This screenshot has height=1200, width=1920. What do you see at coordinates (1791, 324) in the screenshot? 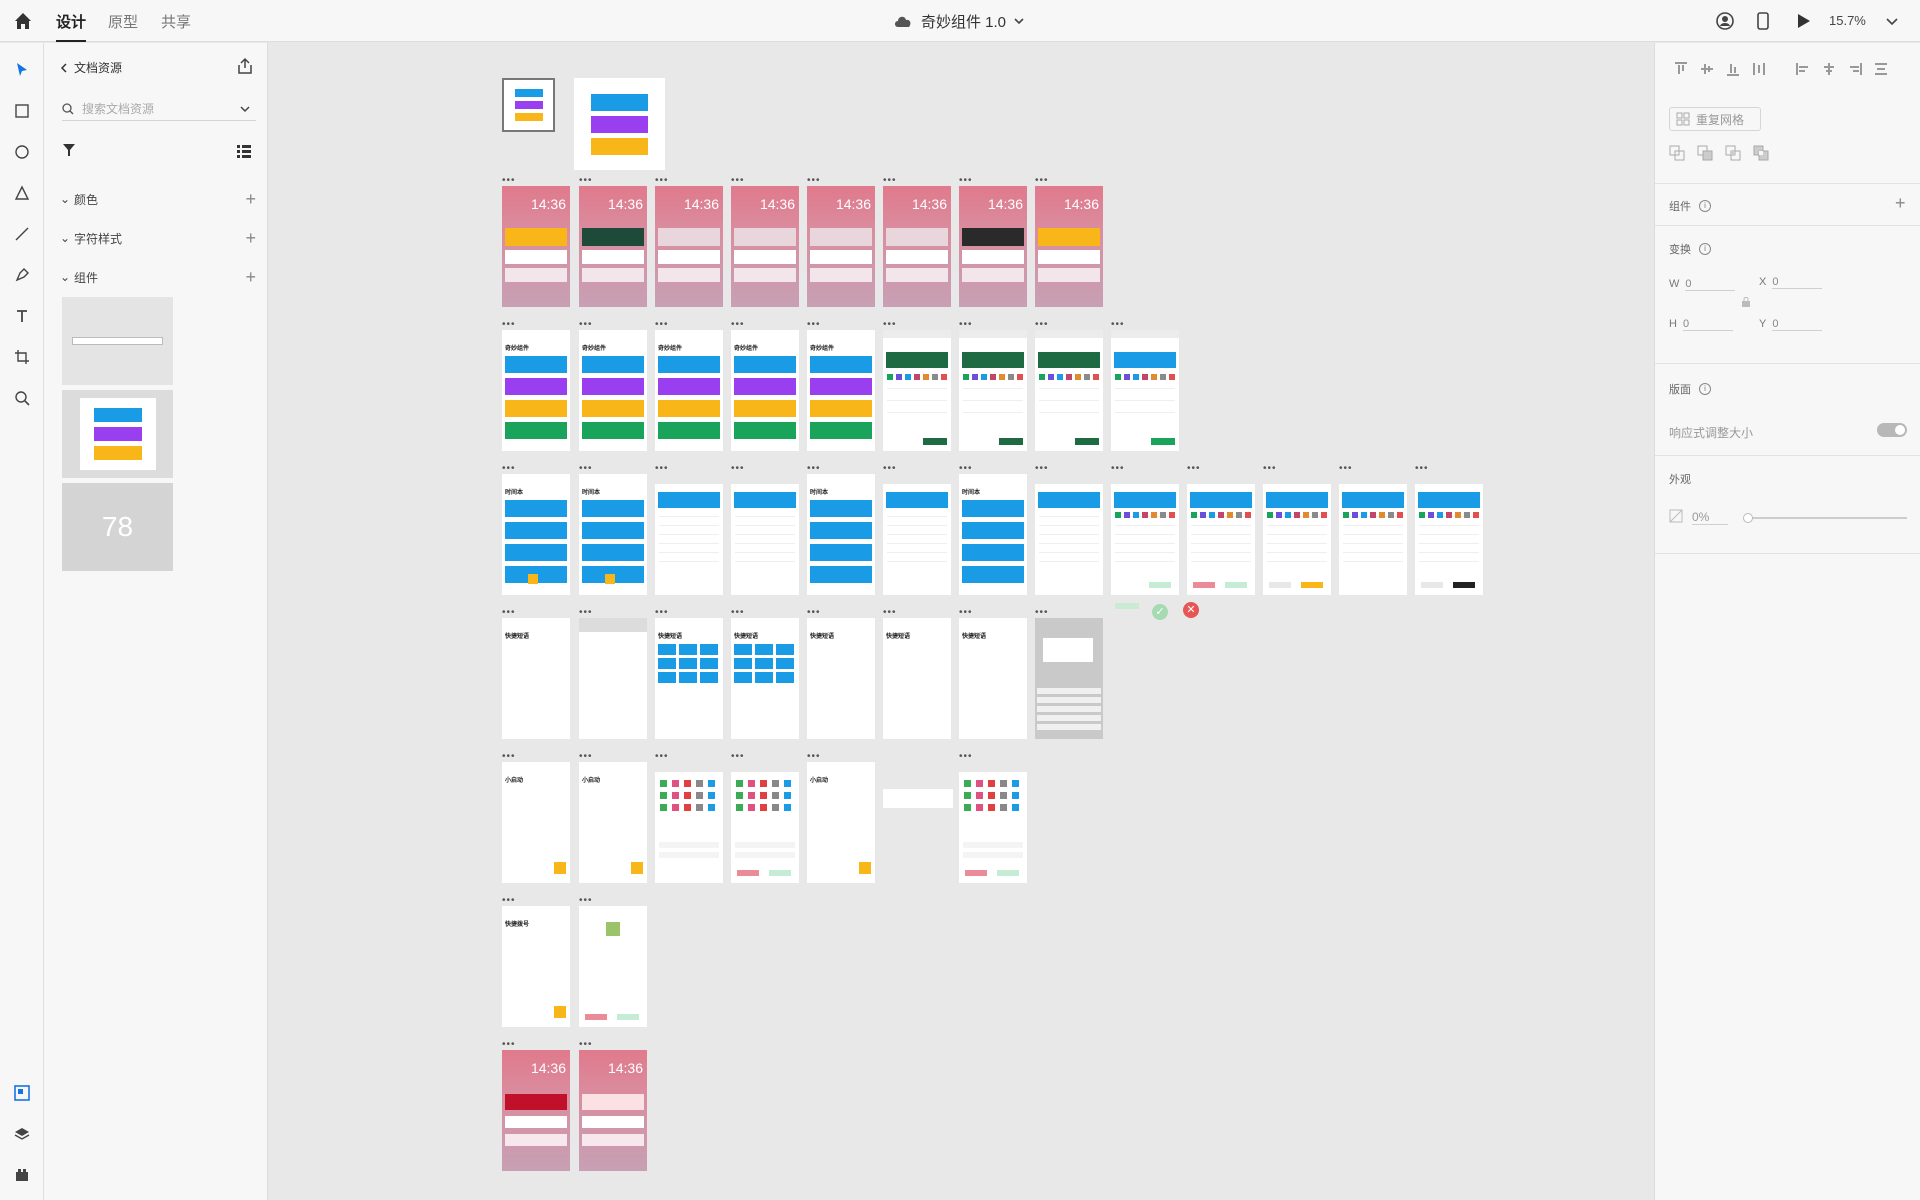
I see `y-field: Y0` at bounding box center [1791, 324].